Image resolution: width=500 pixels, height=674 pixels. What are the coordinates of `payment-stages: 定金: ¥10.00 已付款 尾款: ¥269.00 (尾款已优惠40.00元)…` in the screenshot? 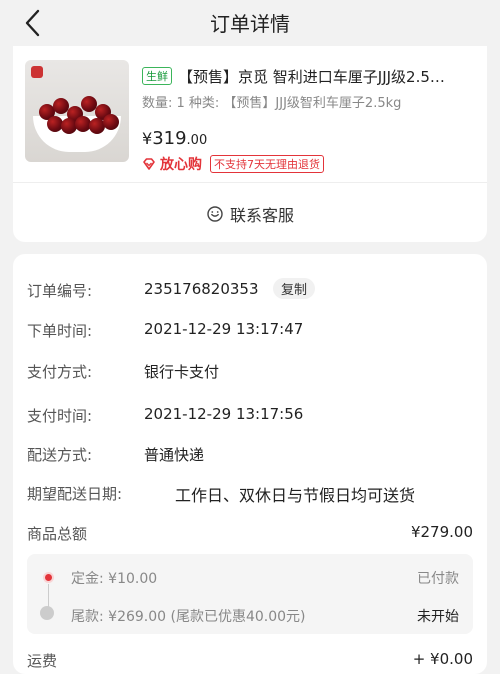 It's located at (250, 594).